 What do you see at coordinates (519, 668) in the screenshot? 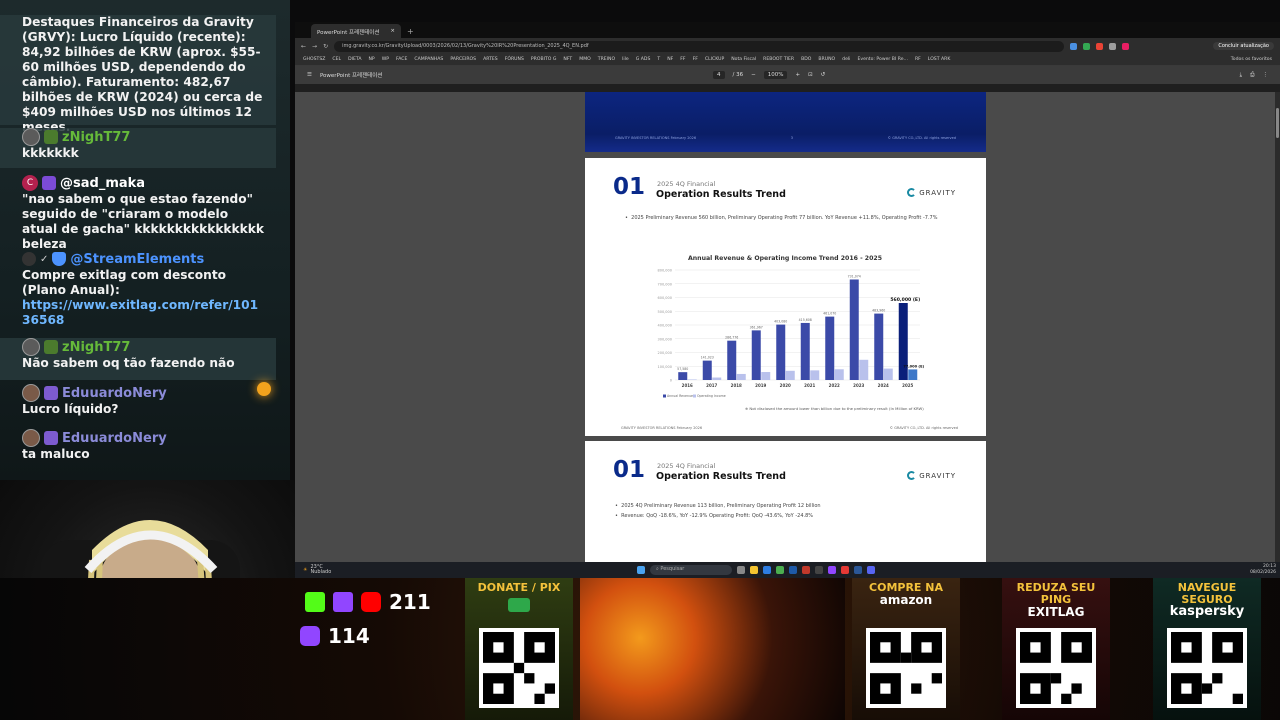
I see `qr-code` at bounding box center [519, 668].